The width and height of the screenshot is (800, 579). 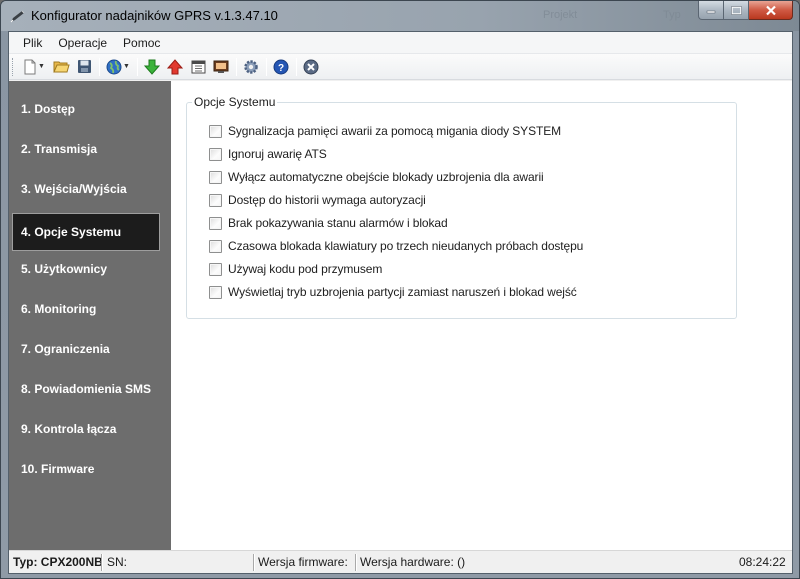 I want to click on sidebar-item-ograniczenia: 7. Ograniczenia, so click(x=86, y=349).